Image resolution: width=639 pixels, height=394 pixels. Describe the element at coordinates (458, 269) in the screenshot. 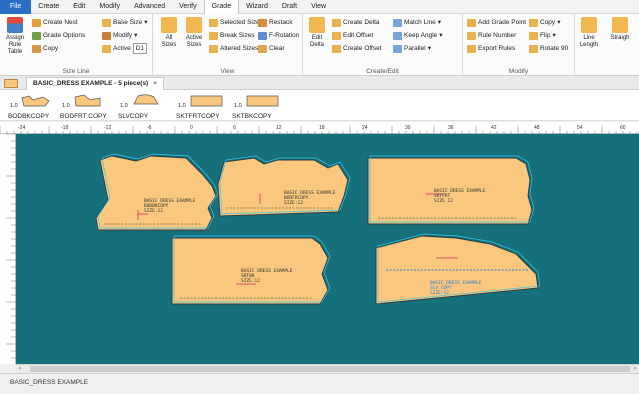

I see `pattern-piece-slvcopy: BASIC DRESS EXAMPLE SLV COPY SIZE:12` at that location.